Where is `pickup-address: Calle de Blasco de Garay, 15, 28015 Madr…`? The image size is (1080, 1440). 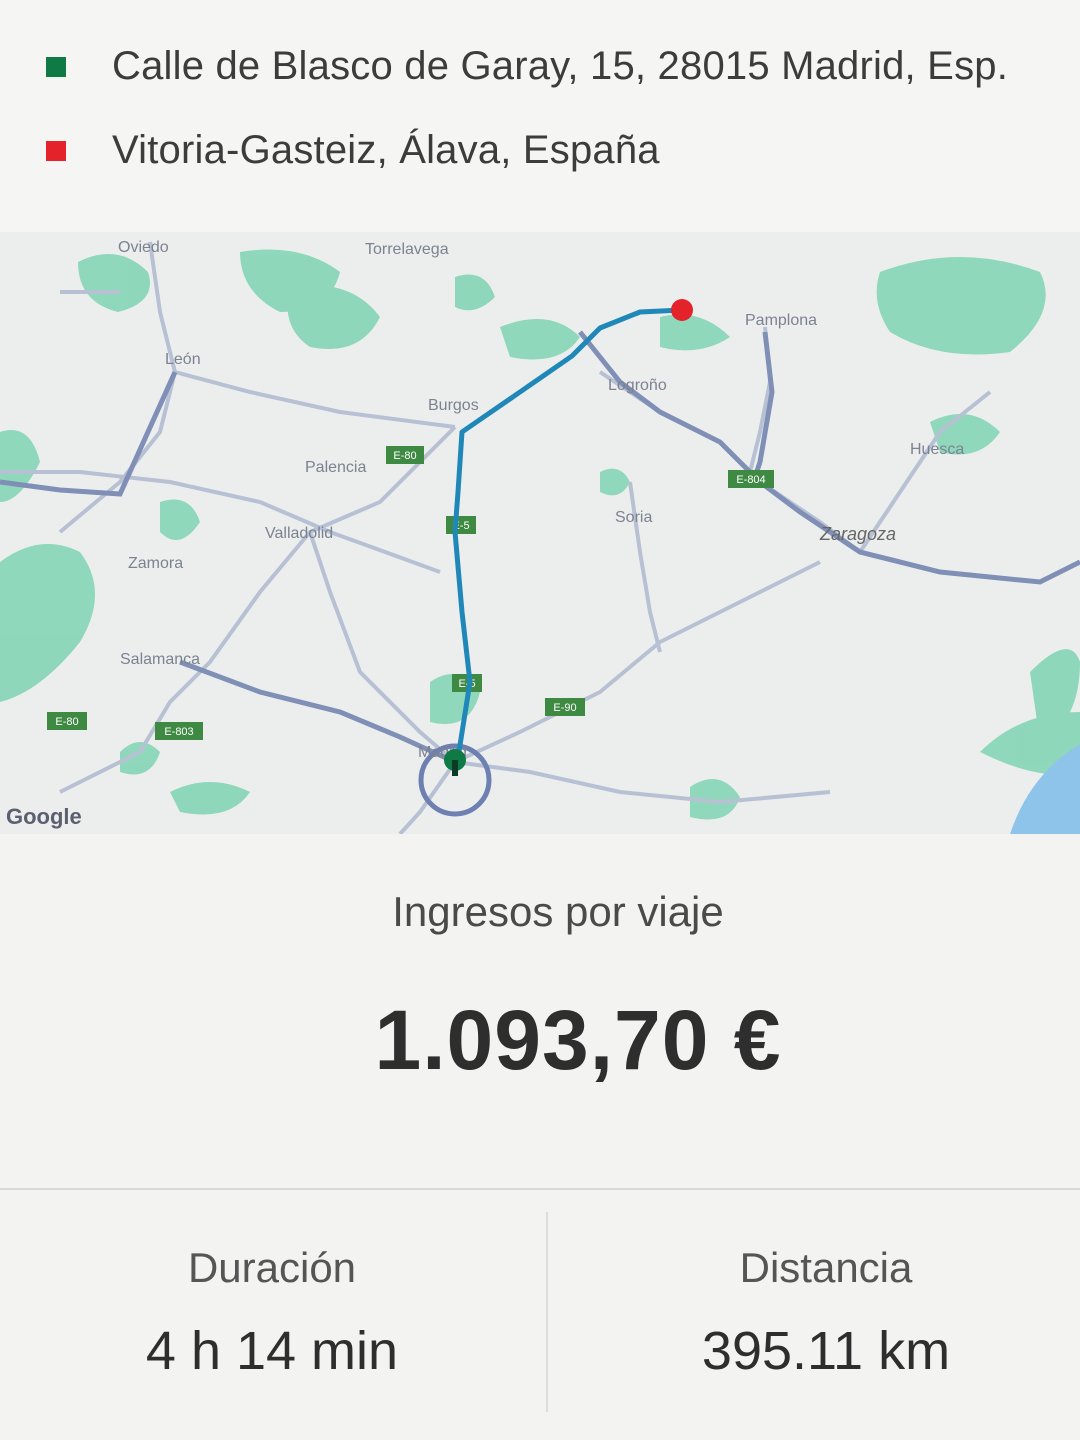 pickup-address: Calle de Blasco de Garay, 15, 28015 Madr… is located at coordinates (560, 66).